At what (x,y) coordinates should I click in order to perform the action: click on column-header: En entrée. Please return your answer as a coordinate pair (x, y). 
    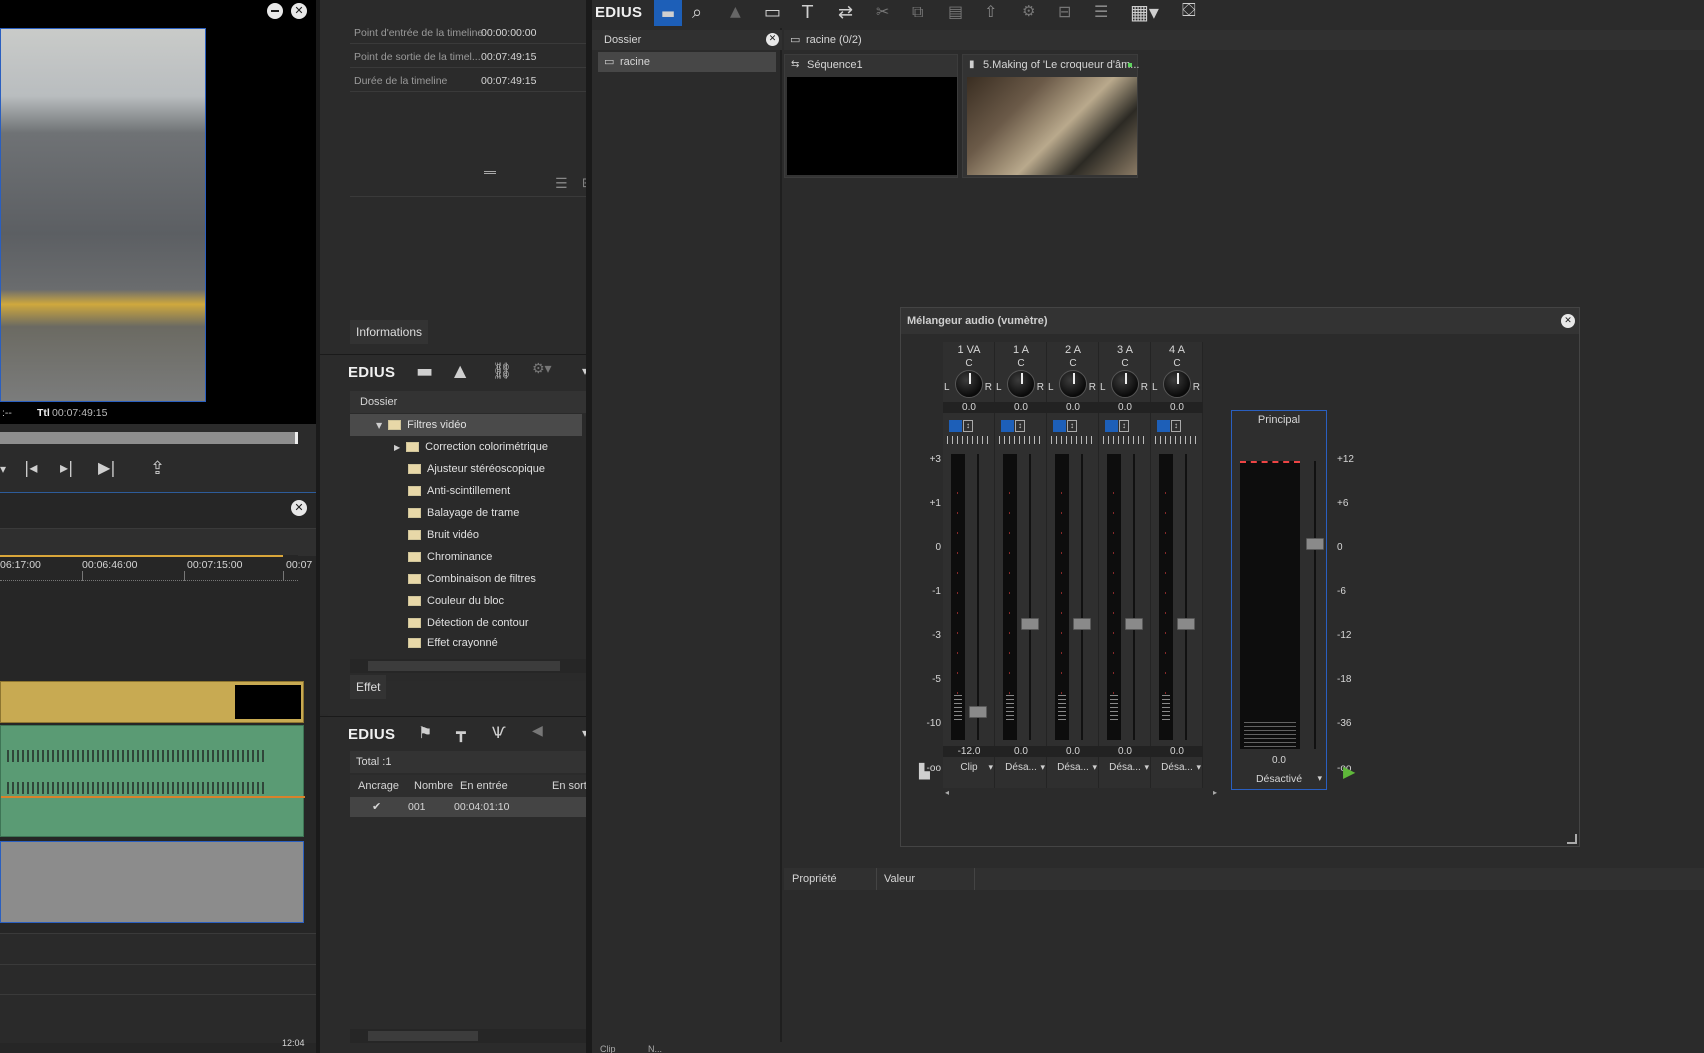
    Looking at the image, I should click on (484, 786).